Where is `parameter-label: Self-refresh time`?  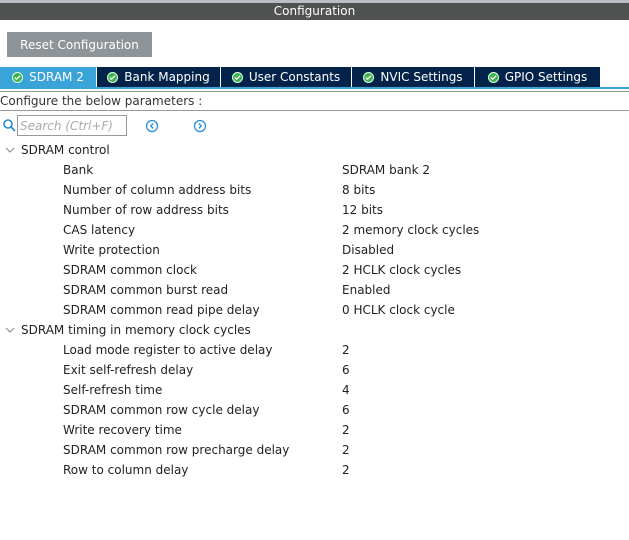
parameter-label: Self-refresh time is located at coordinates (113, 390).